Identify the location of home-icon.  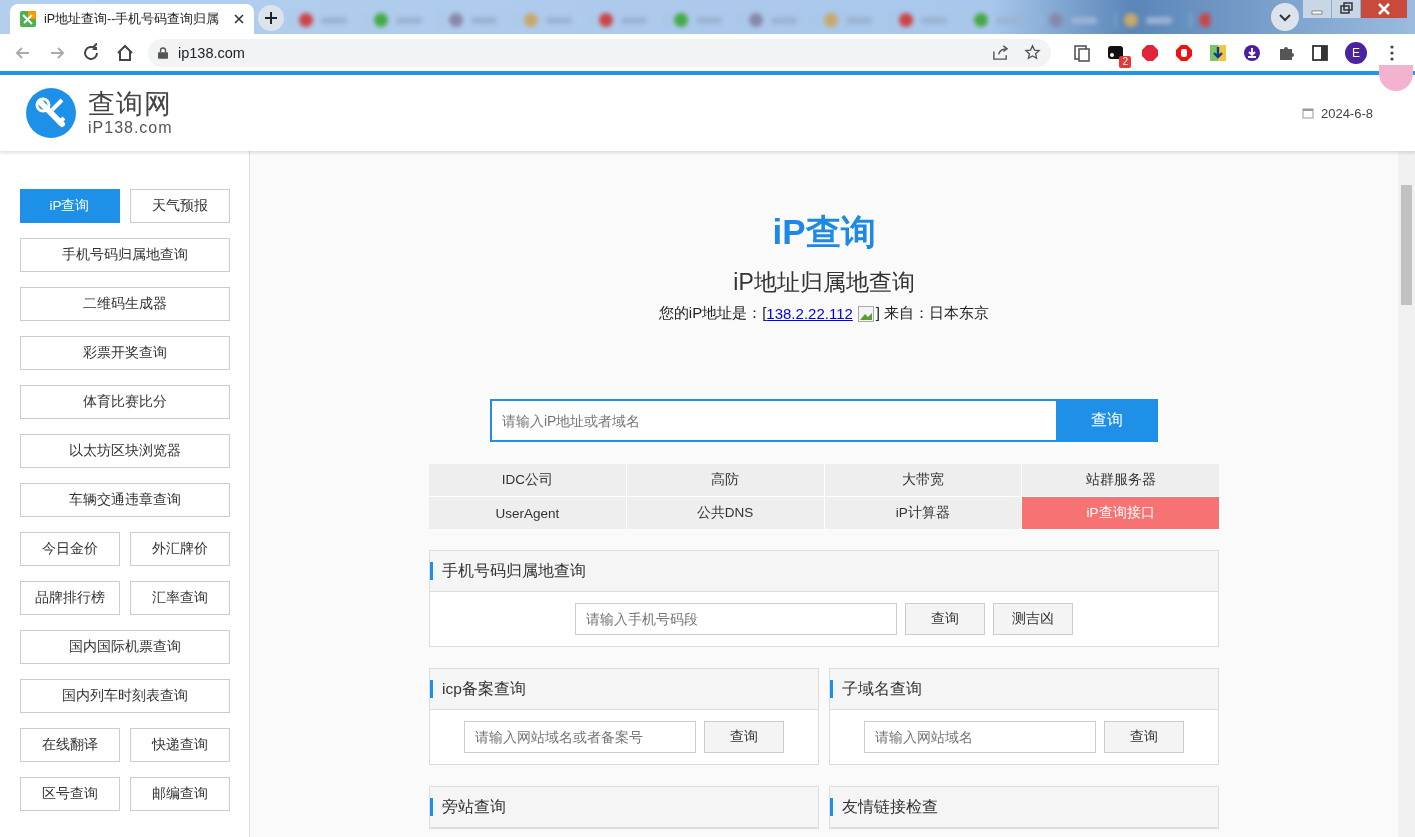
(125, 52).